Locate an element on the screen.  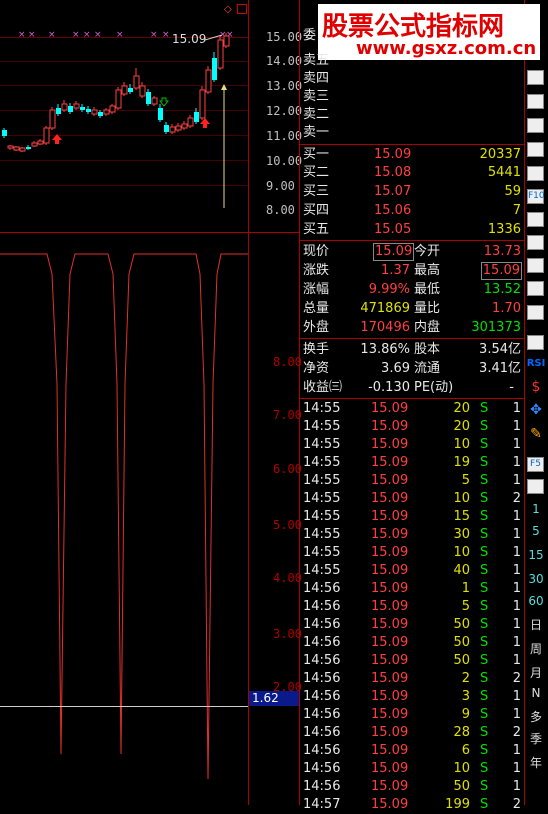
pen-icon: ✎ is located at coordinates (536, 434).